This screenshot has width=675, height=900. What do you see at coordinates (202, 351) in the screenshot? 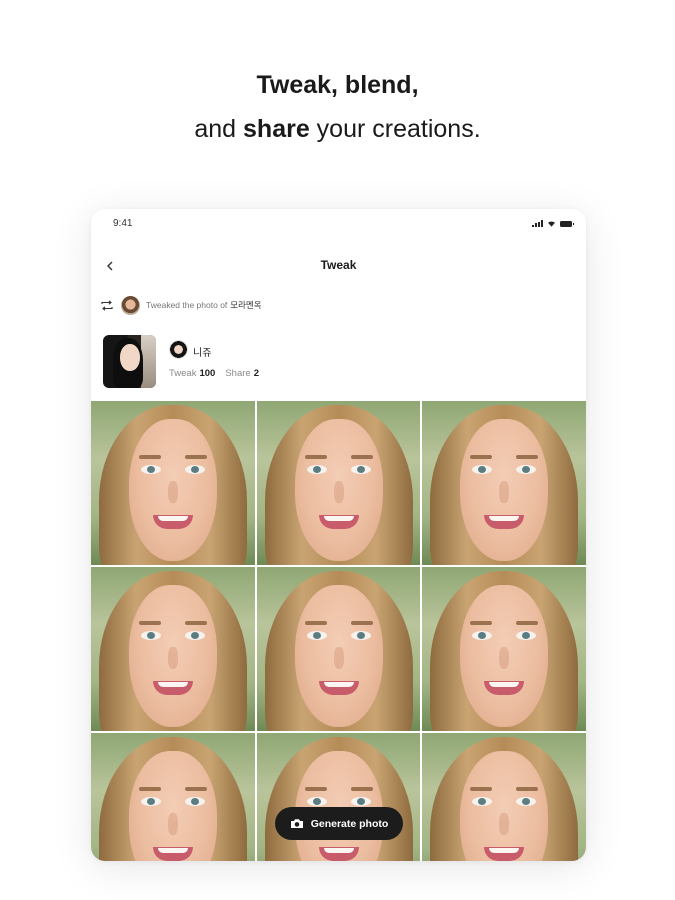
I see `profile-name: 니쥬` at bounding box center [202, 351].